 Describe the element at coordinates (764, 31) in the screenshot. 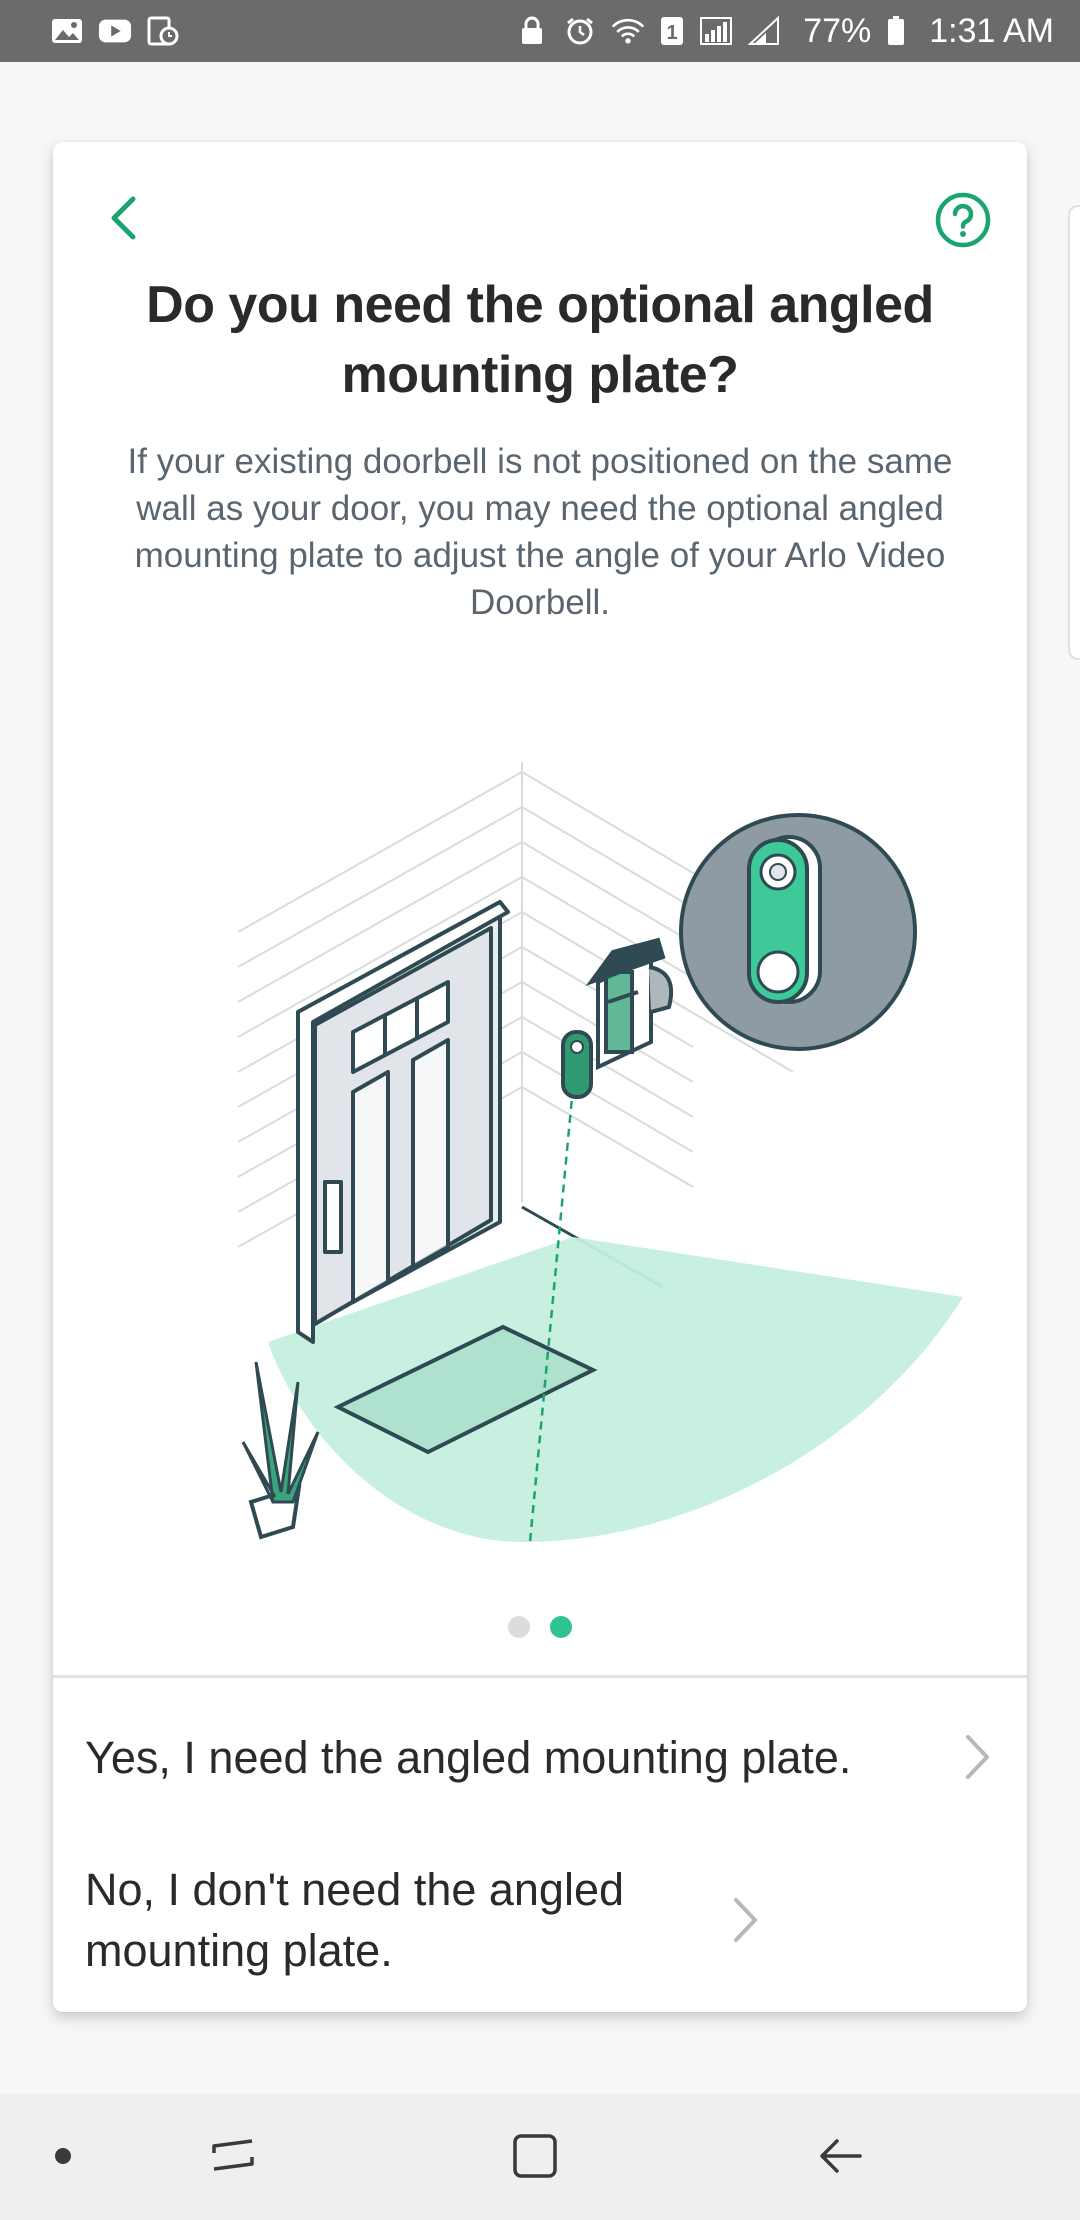

I see `signal-2-icon` at that location.